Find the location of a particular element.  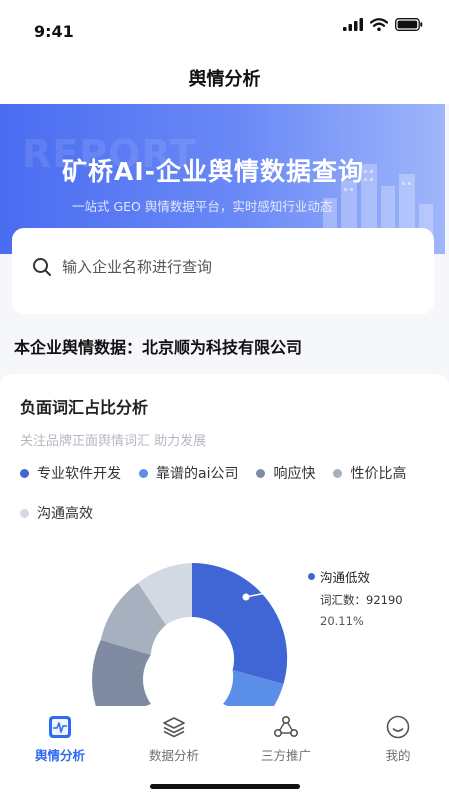

network-icon is located at coordinates (285, 726).